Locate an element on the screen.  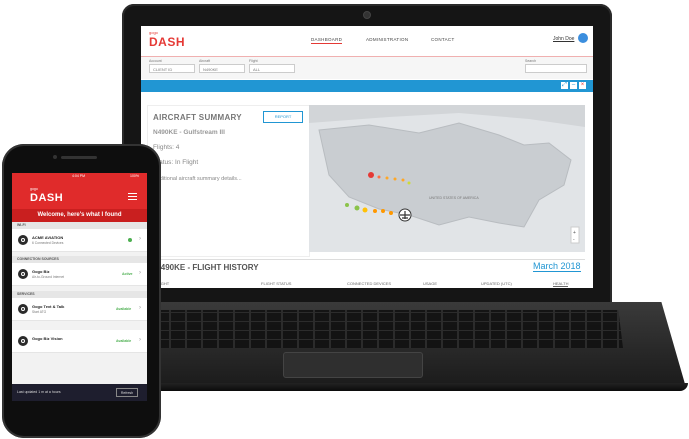
map-svg: UNITED STATES OF AMERICA + - is located at coordinates (447, 174).